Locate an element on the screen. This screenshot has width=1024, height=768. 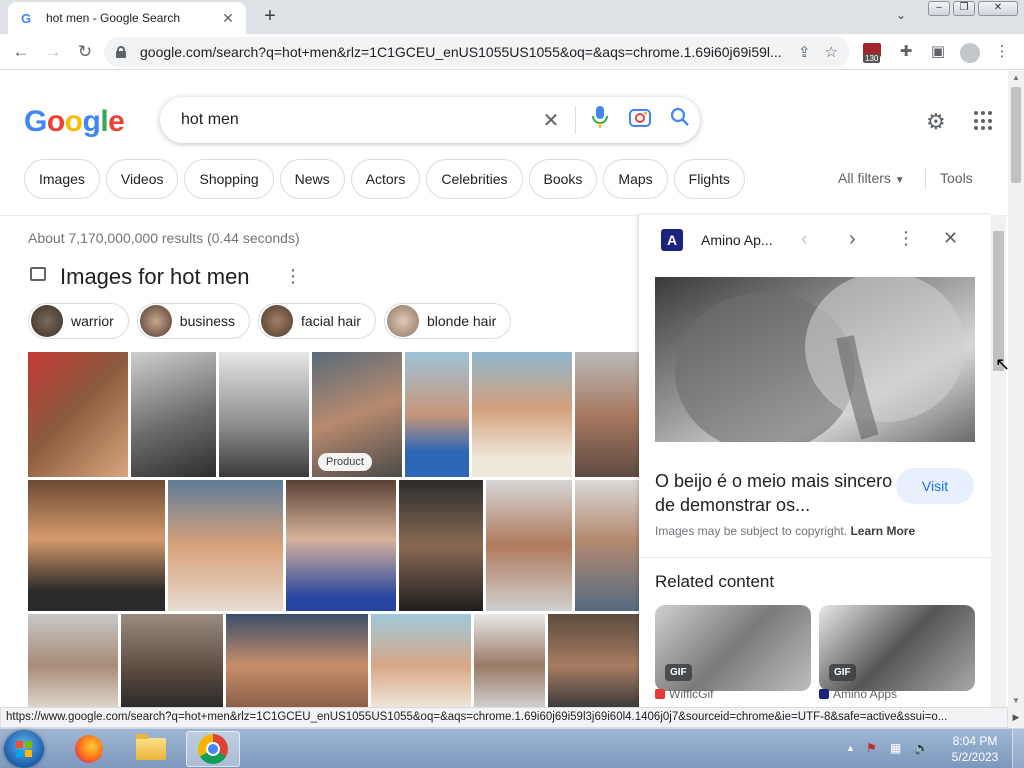
chip-celebrities: Celebrities is located at coordinates (474, 179).